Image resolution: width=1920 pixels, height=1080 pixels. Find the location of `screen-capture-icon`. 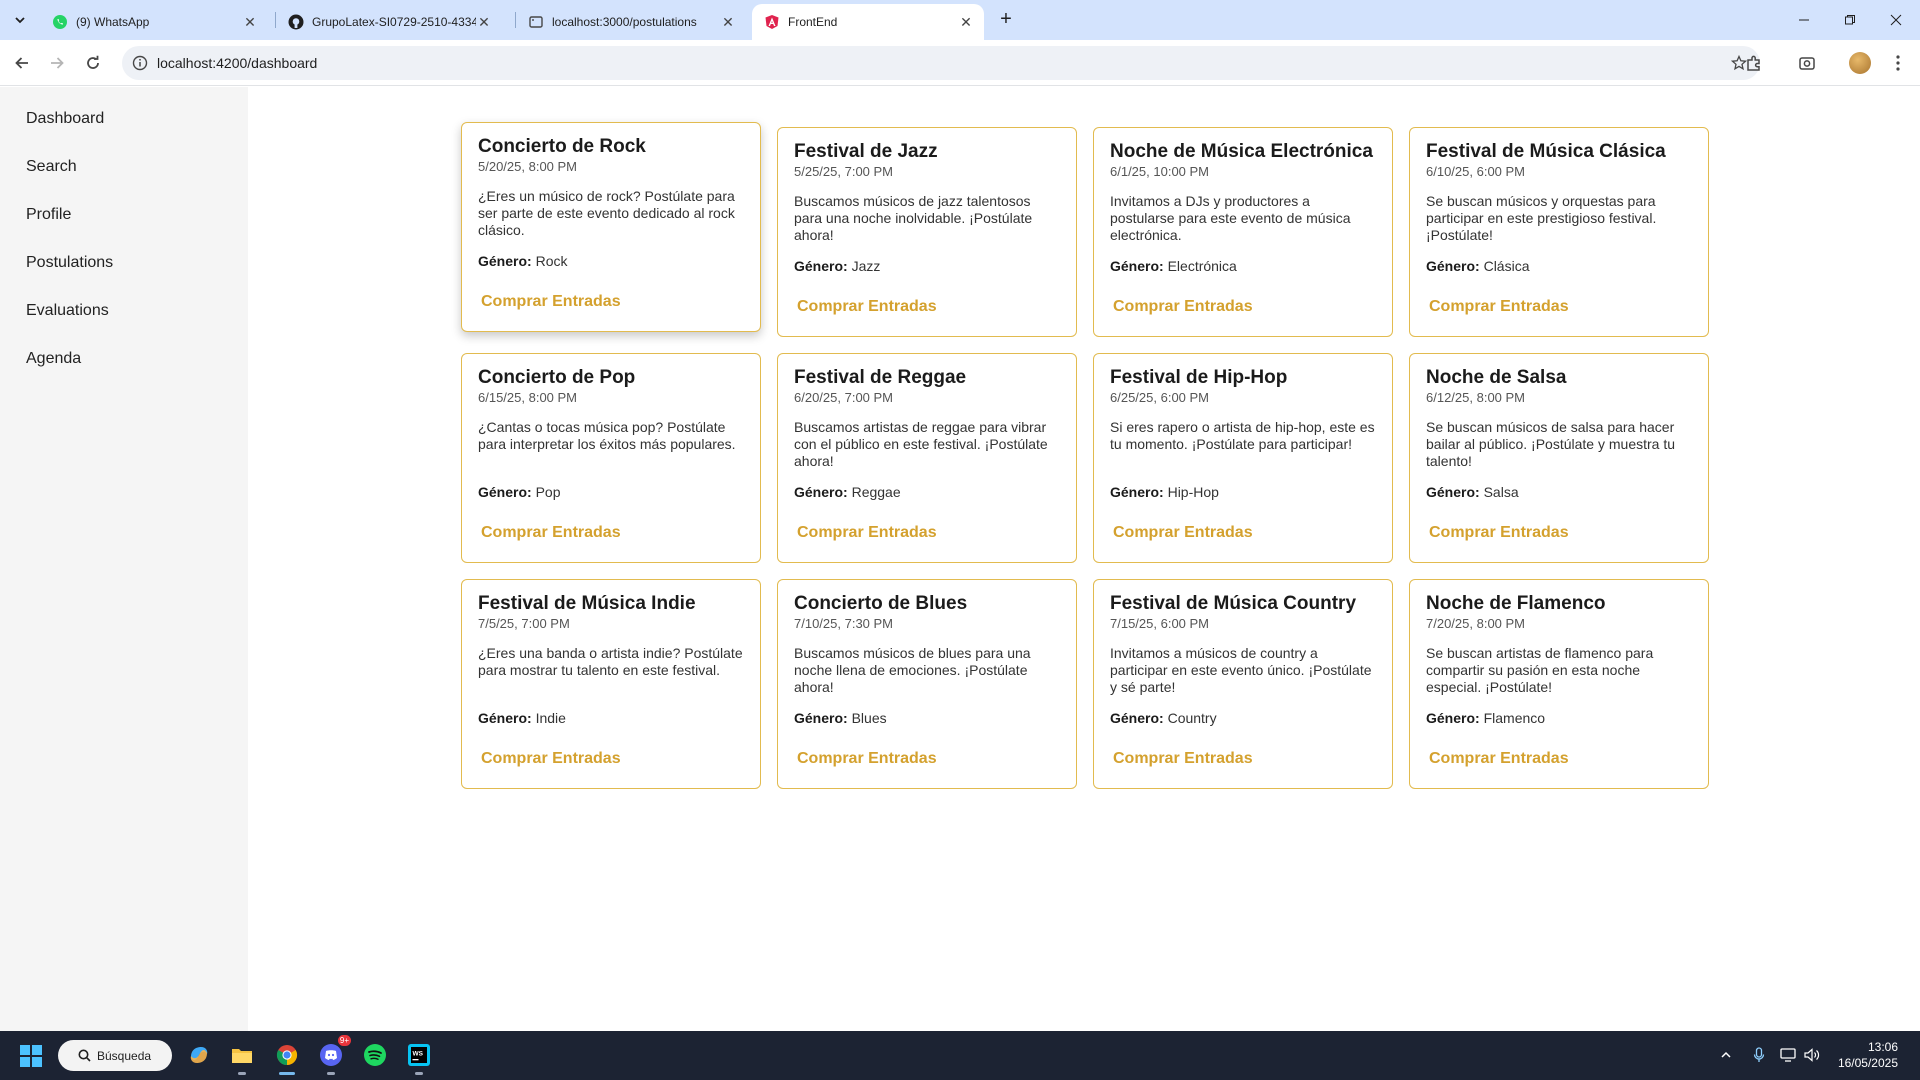

screen-capture-icon is located at coordinates (1807, 63).